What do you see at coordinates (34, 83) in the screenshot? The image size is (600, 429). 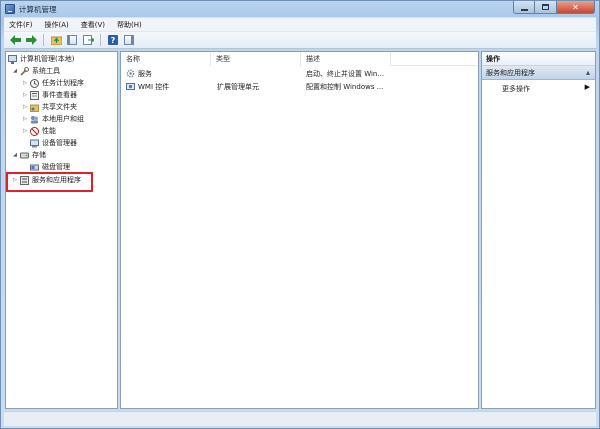 I see `clock-icon` at bounding box center [34, 83].